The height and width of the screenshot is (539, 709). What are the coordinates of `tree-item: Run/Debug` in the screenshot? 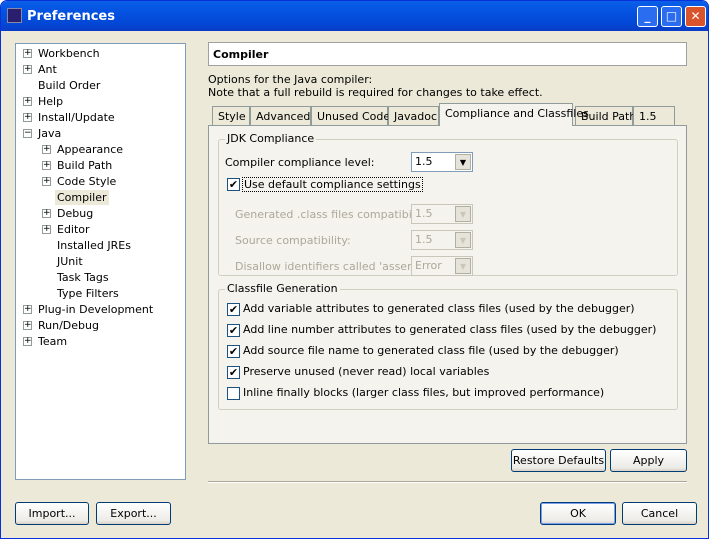 It's located at (68, 325).